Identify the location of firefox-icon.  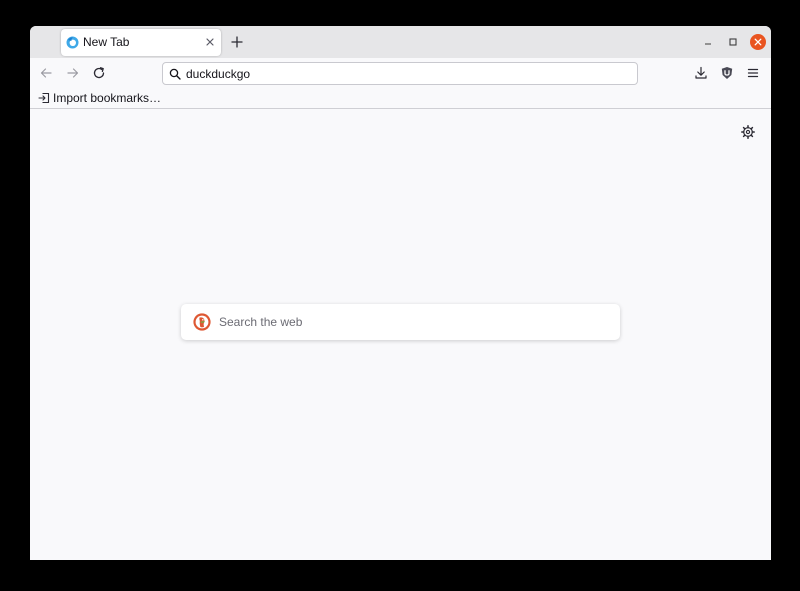
(72, 42).